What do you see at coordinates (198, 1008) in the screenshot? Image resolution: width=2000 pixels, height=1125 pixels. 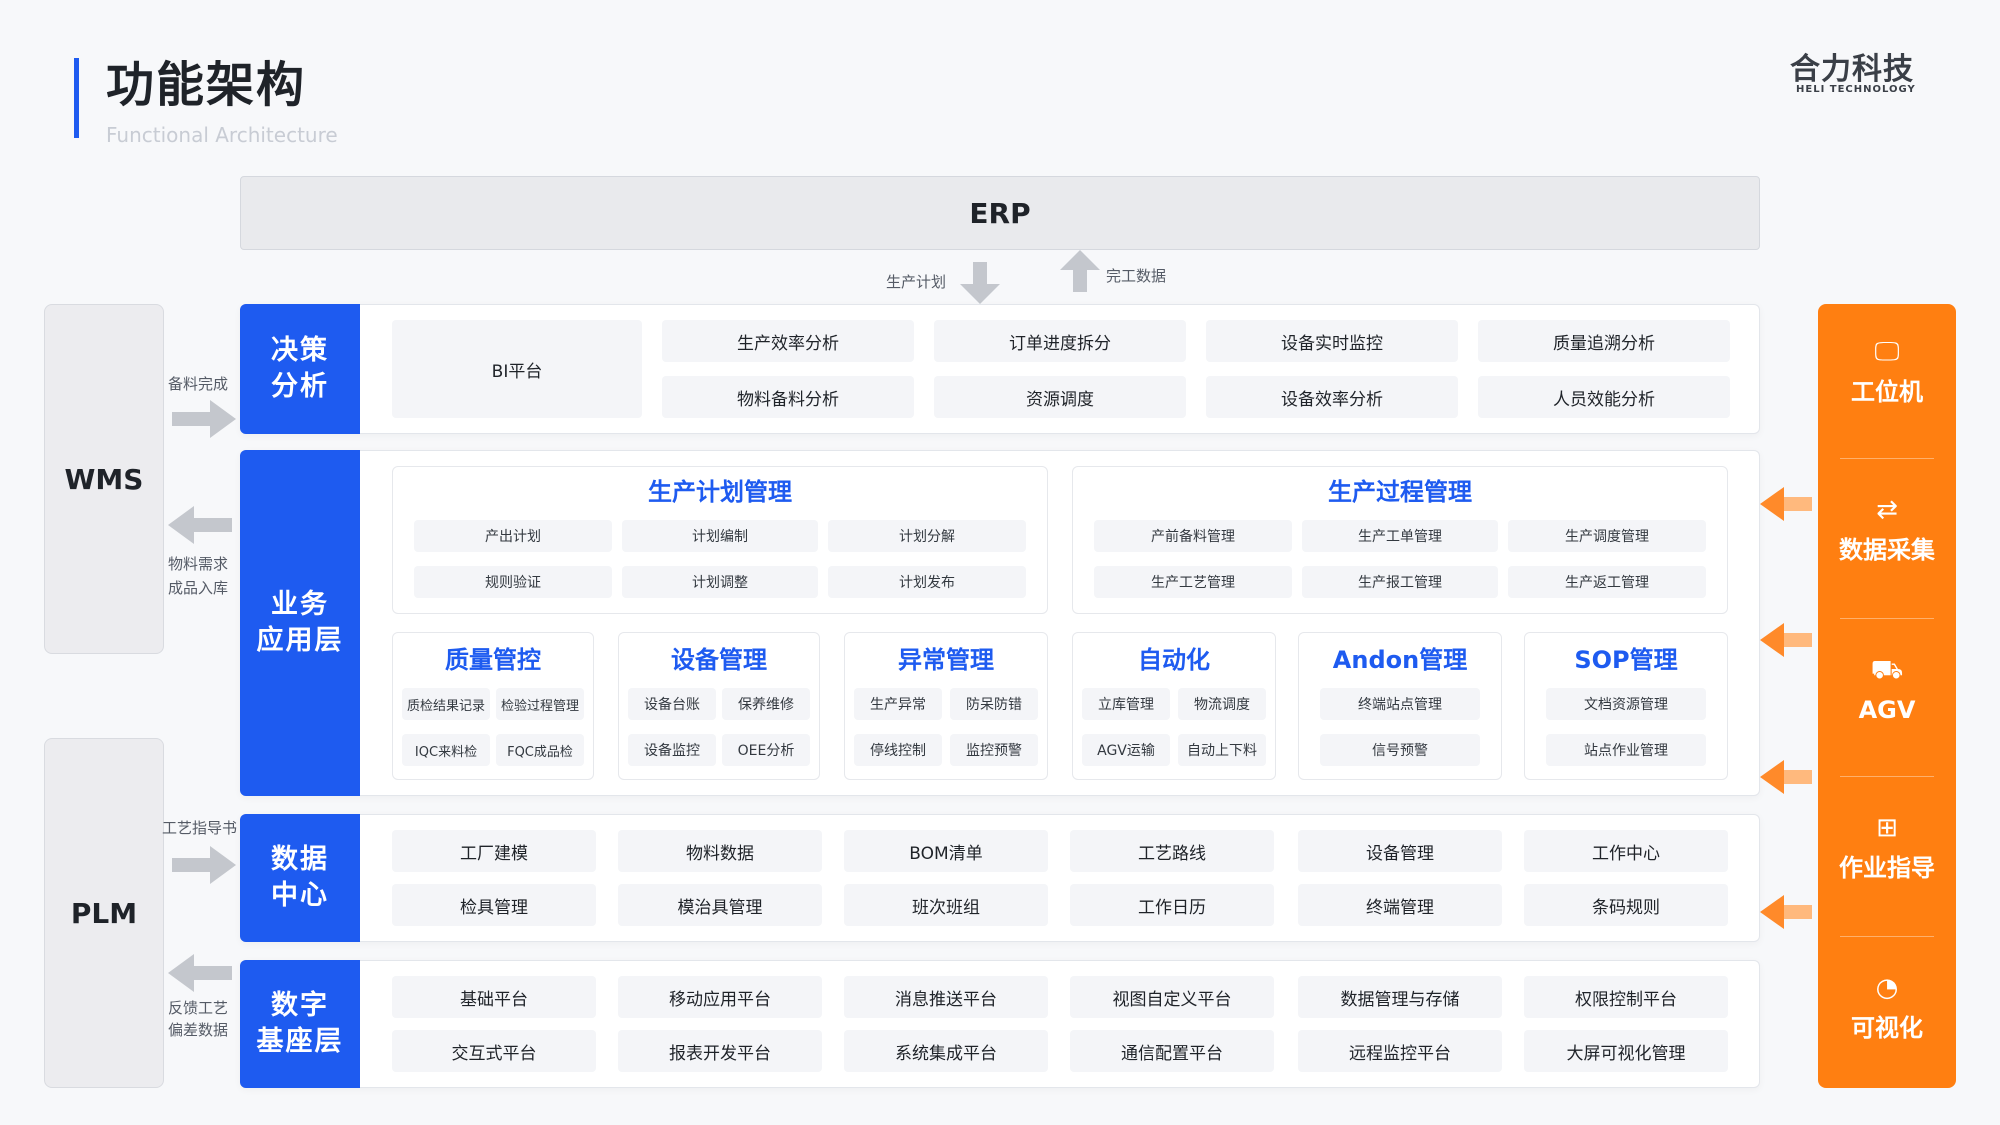 I see `tag-fankui-1: 反馈工艺` at bounding box center [198, 1008].